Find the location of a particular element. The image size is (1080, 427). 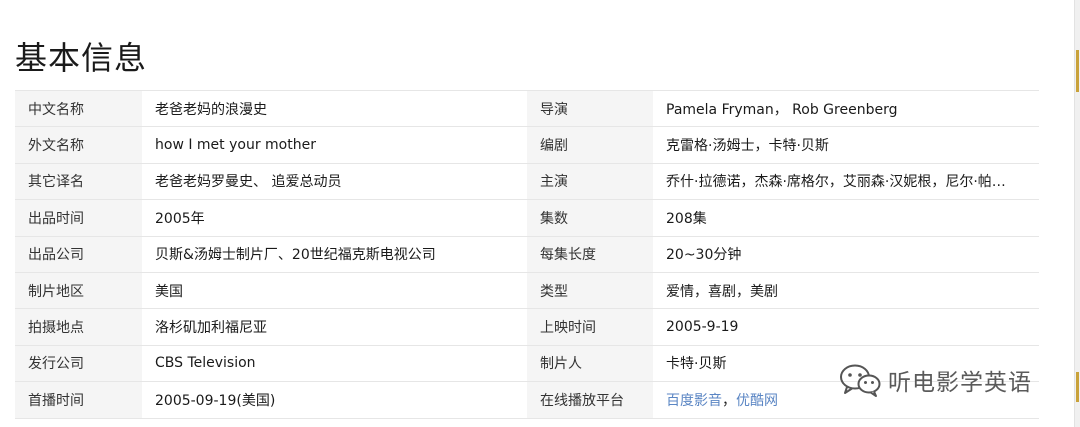

value-genre: 爱情，喜剧，美剧 is located at coordinates (846, 290).